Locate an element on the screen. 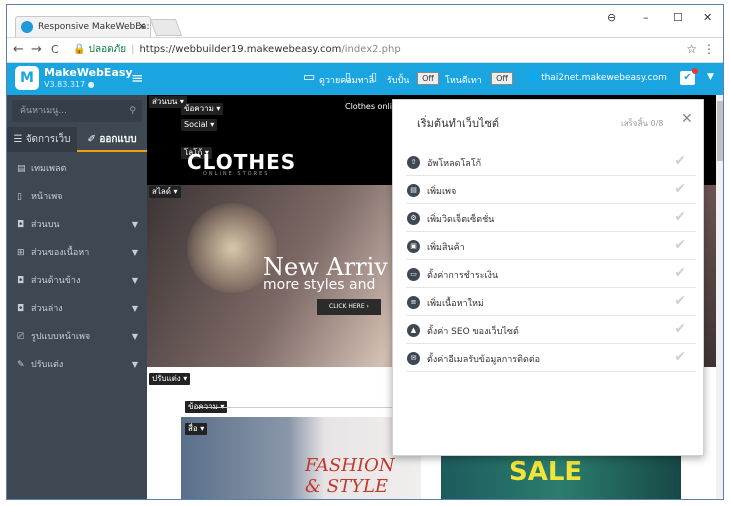 This screenshot has width=730, height=506. sidebar-item-footer: ◘ ส่วนล่าง ▼ is located at coordinates (77, 309).